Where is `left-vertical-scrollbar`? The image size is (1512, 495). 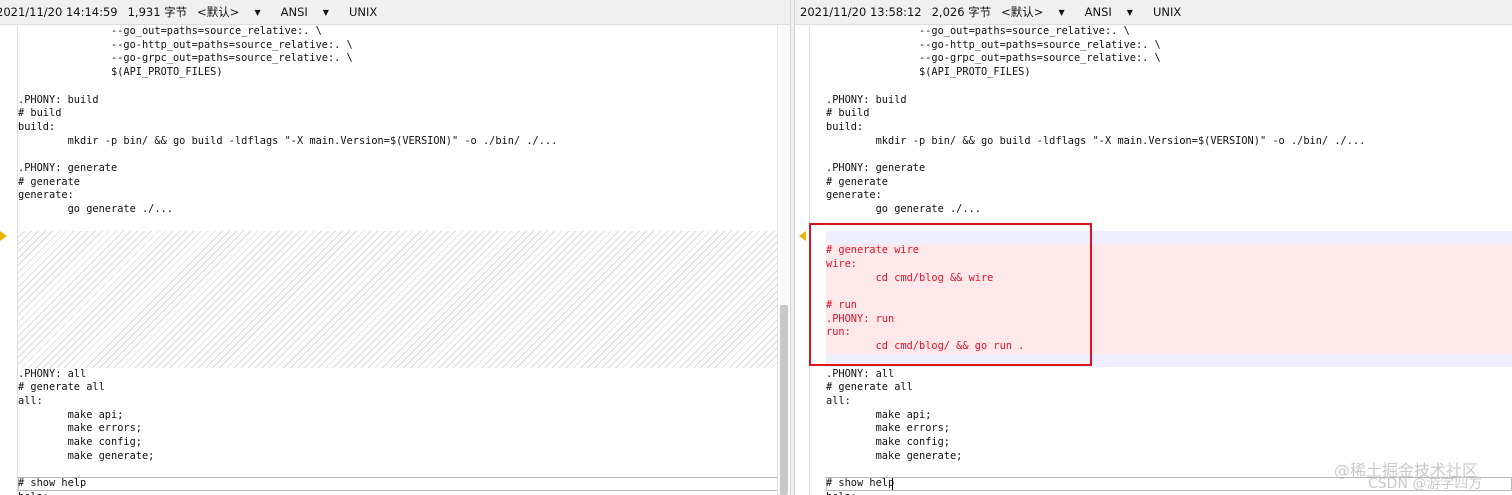
left-vertical-scrollbar is located at coordinates (783, 260).